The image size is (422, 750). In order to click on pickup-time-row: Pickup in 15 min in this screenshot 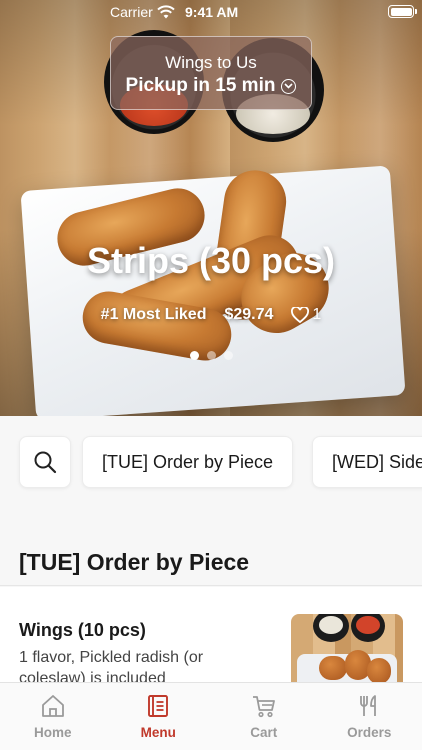, I will do `click(211, 86)`.